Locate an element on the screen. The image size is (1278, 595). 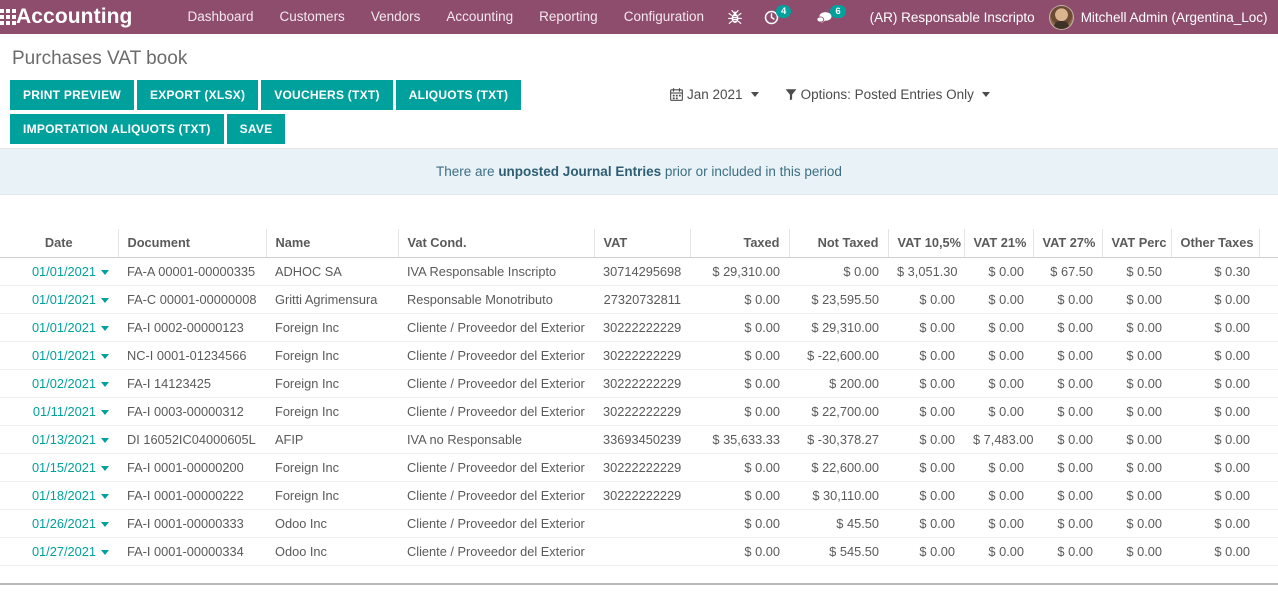
calendar-icon is located at coordinates (676, 94).